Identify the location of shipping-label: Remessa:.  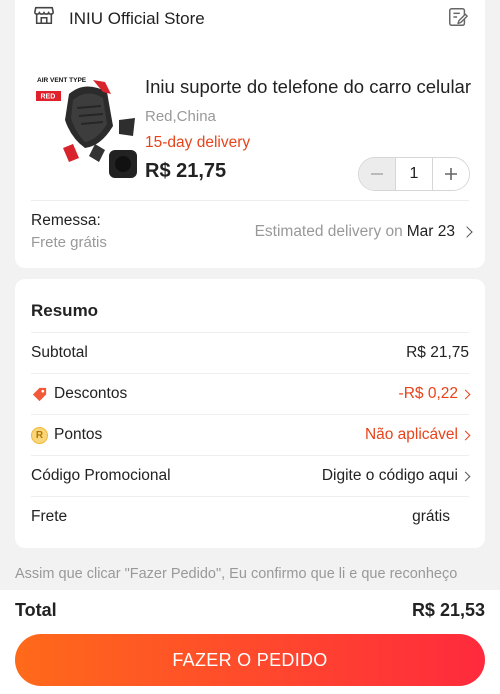
(66, 220).